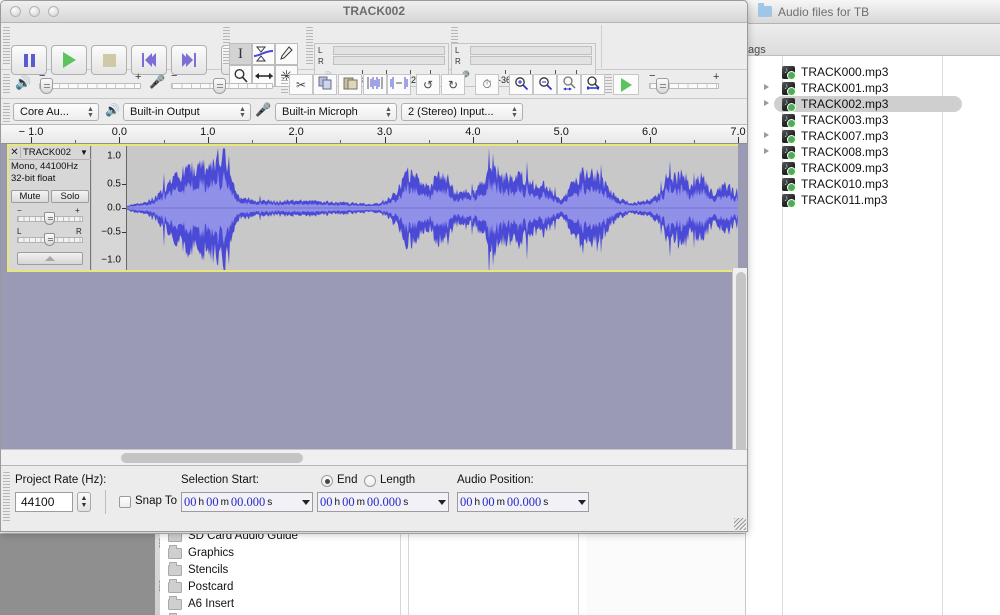 The image size is (1000, 615). What do you see at coordinates (350, 84) in the screenshot?
I see `paste-button` at bounding box center [350, 84].